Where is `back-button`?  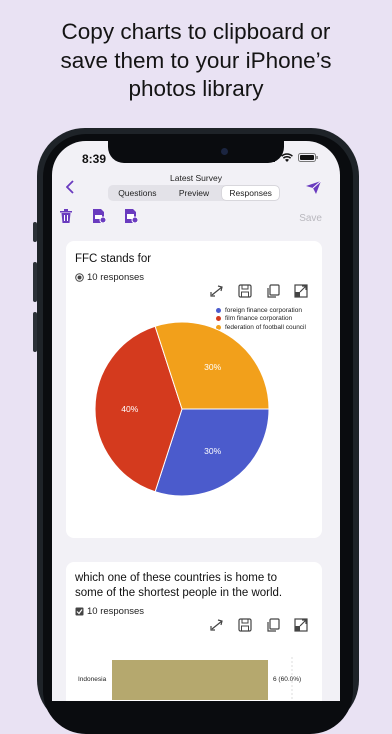
back-button is located at coordinates (69, 189).